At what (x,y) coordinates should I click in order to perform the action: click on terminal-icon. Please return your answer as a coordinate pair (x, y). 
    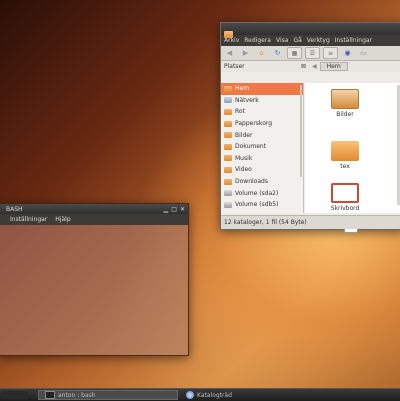
    Looking at the image, I should click on (50, 395).